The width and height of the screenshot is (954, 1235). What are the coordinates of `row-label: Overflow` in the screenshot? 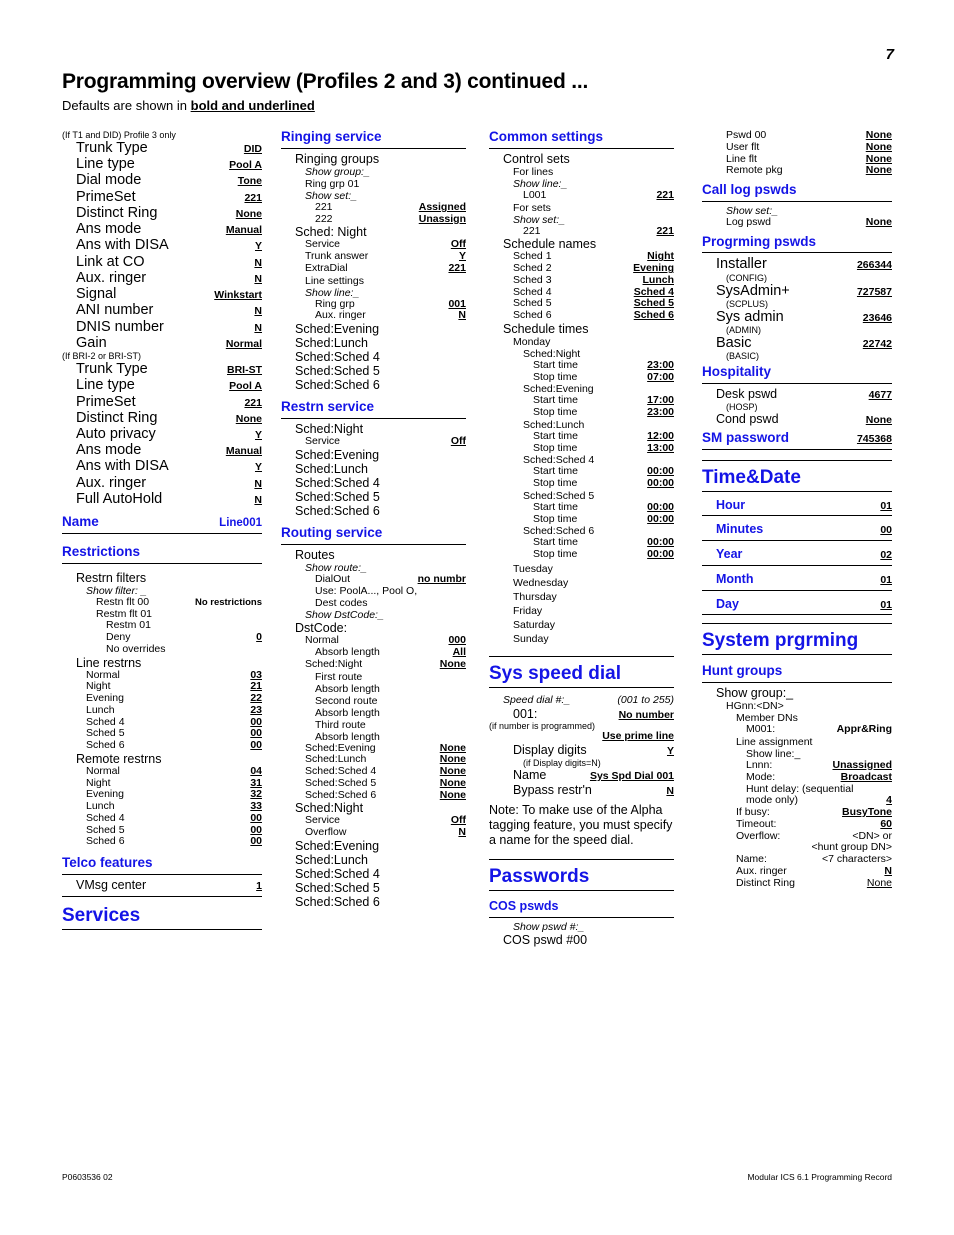 It's located at (326, 832).